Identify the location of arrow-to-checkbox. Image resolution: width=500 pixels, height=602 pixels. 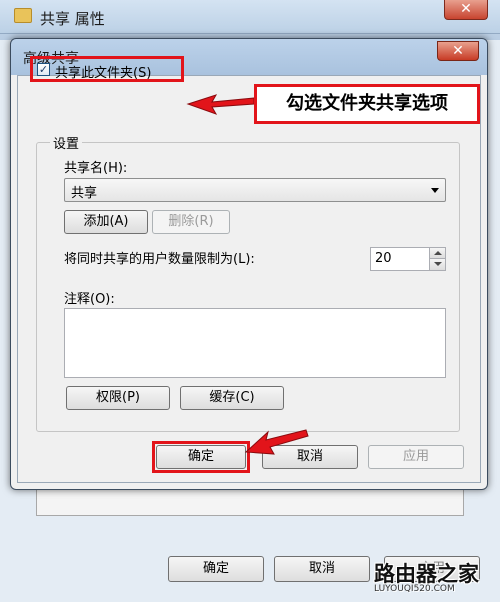
(220, 104).